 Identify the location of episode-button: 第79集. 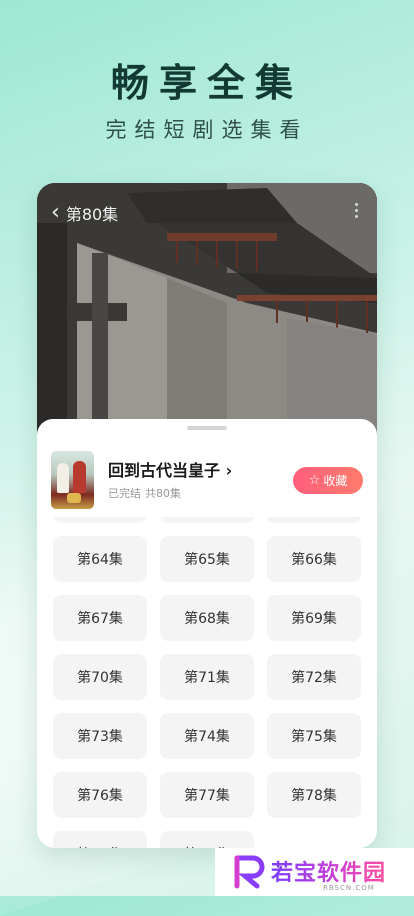
(100, 839).